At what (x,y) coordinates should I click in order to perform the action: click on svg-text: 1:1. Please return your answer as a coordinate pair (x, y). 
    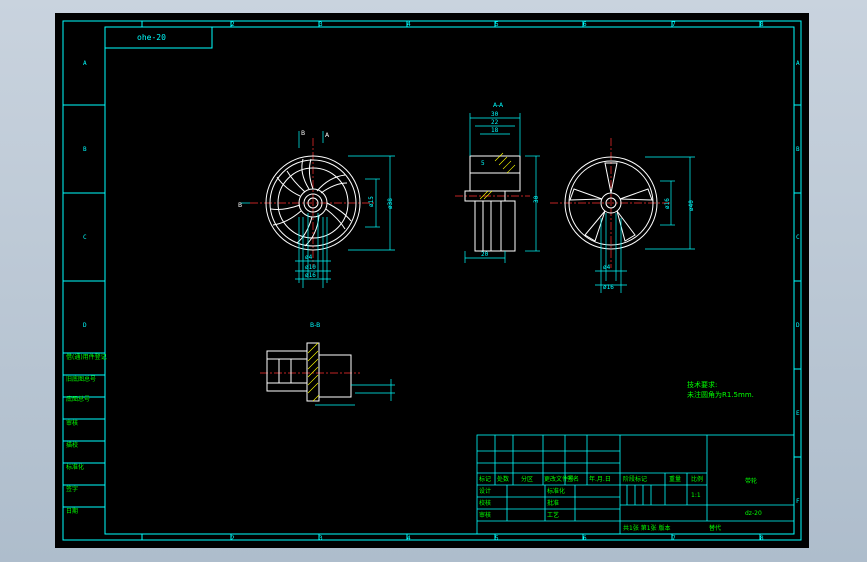
    Looking at the image, I should click on (696, 495).